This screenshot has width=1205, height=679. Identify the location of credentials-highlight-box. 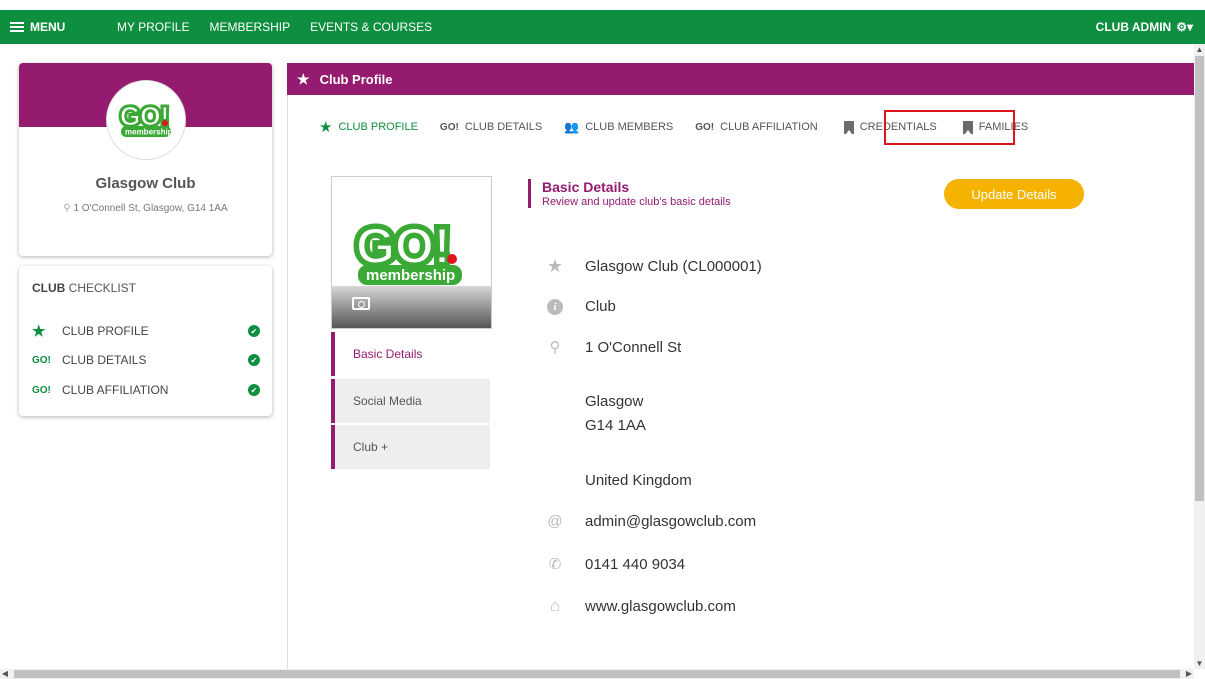
(949, 127).